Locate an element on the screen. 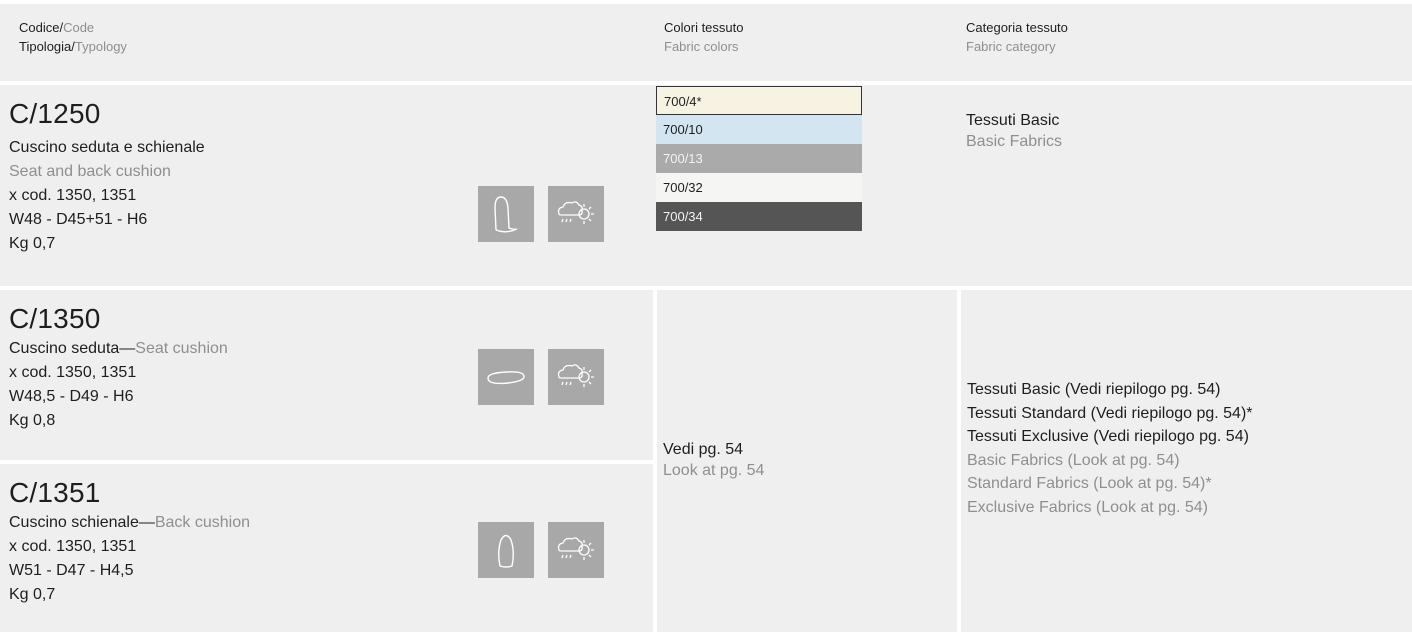 The height and width of the screenshot is (632, 1412). see-page-it: Vedi pg. 54 is located at coordinates (703, 449).